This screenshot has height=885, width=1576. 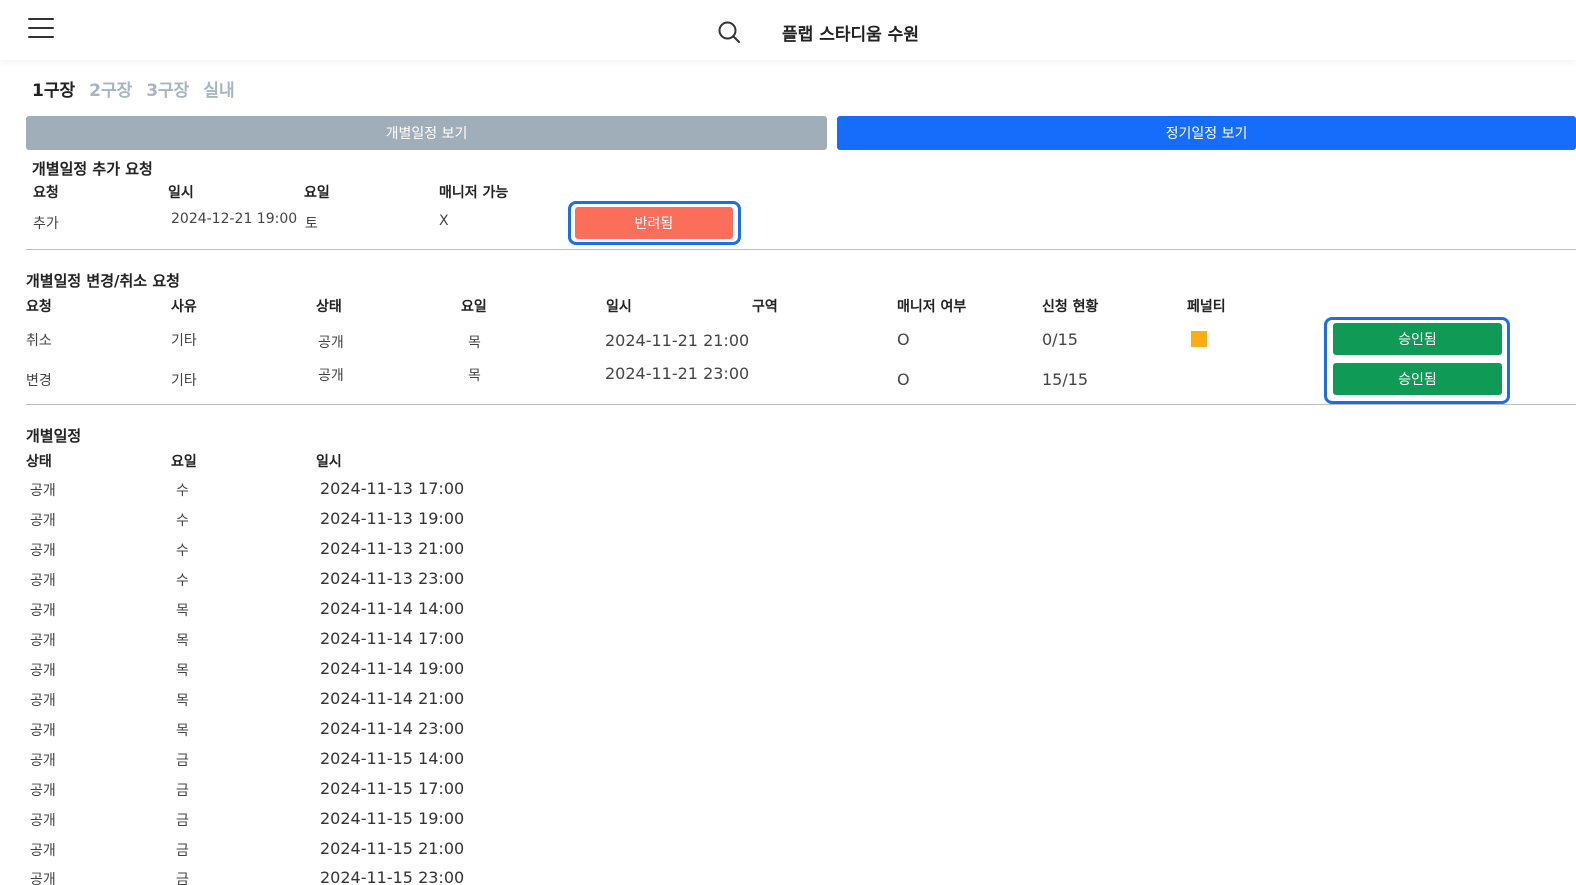 What do you see at coordinates (903, 379) in the screenshot?
I see `change-row-2-manager: O` at bounding box center [903, 379].